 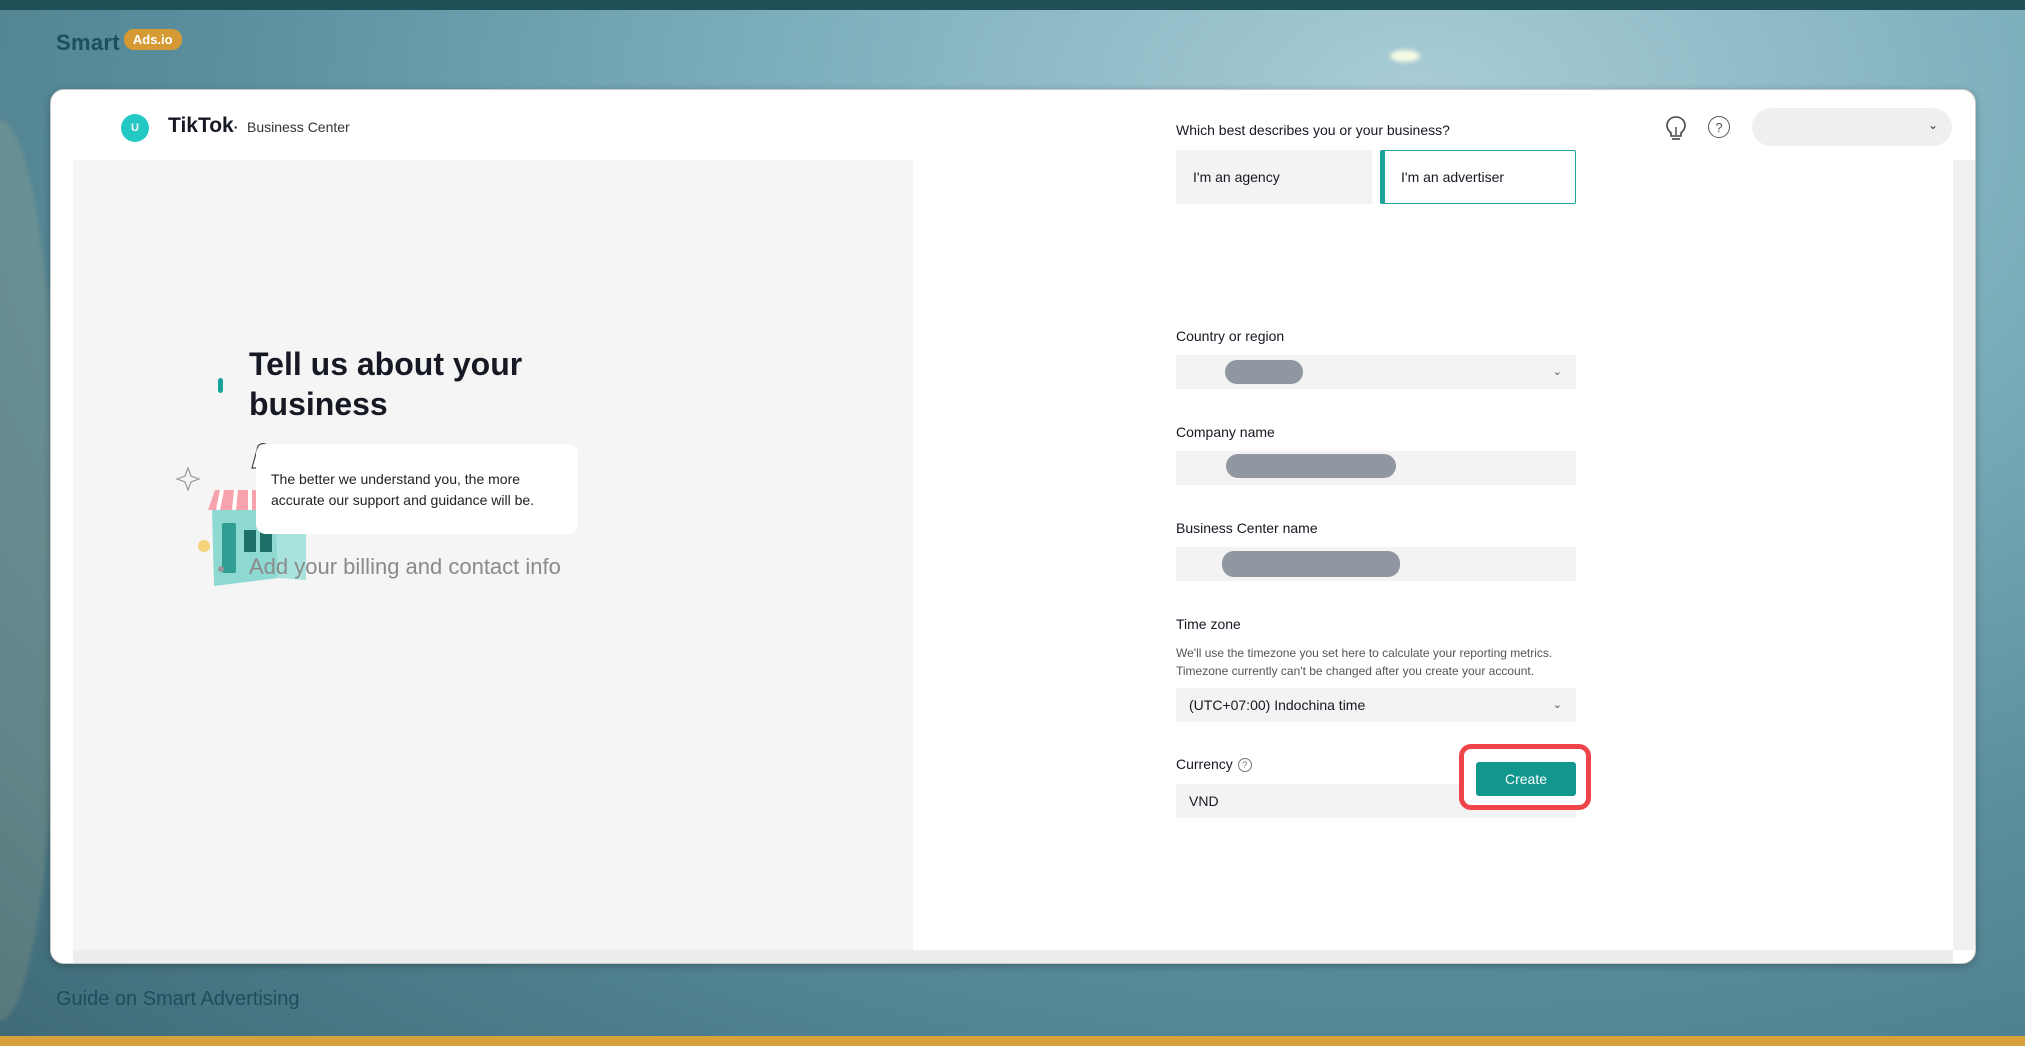 I want to click on currency-value: VND, so click(x=1204, y=801).